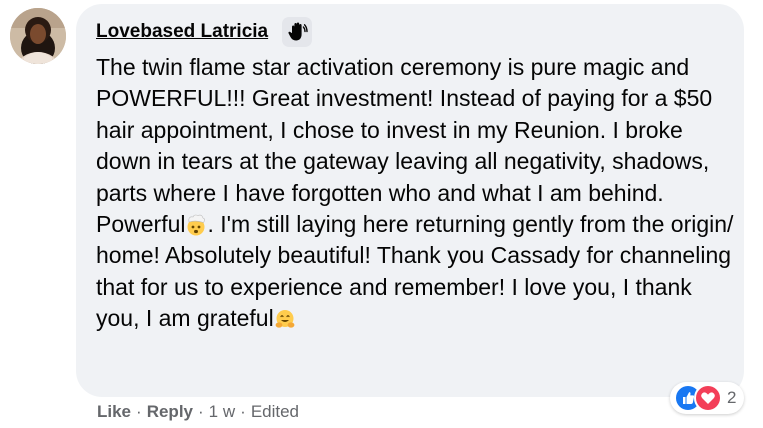 Image resolution: width=763 pixels, height=428 pixels. I want to click on reaction-count: 2, so click(732, 397).